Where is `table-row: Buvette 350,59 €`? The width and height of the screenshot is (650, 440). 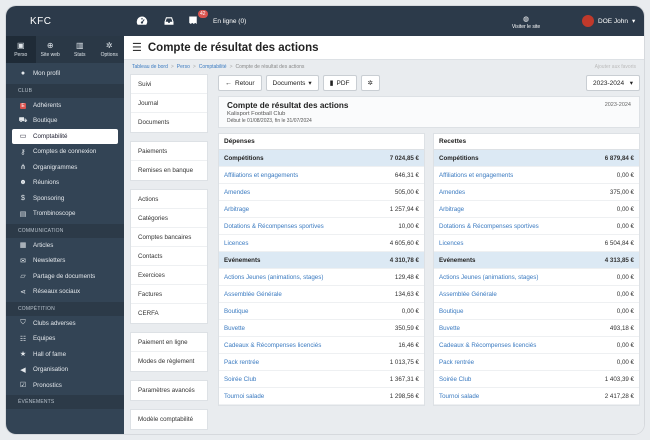
table-row: Buvette 350,59 € is located at coordinates (321, 328).